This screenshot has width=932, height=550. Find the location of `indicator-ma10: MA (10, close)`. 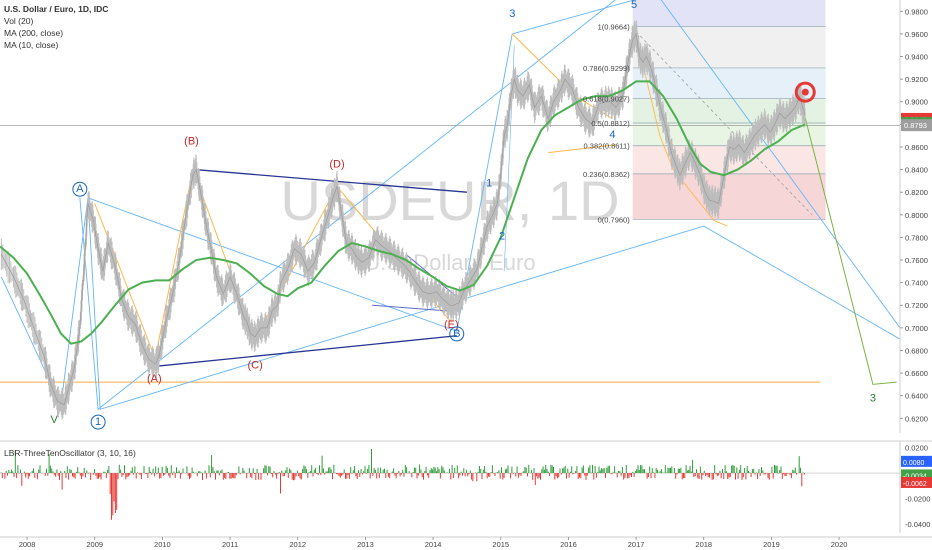

indicator-ma10: MA (10, close) is located at coordinates (31, 45).